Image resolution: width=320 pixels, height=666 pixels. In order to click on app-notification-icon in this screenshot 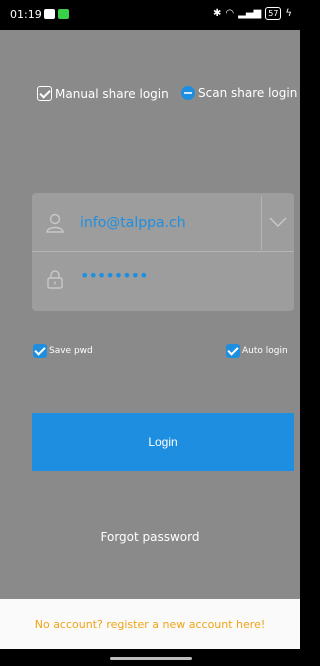, I will do `click(63, 14)`.